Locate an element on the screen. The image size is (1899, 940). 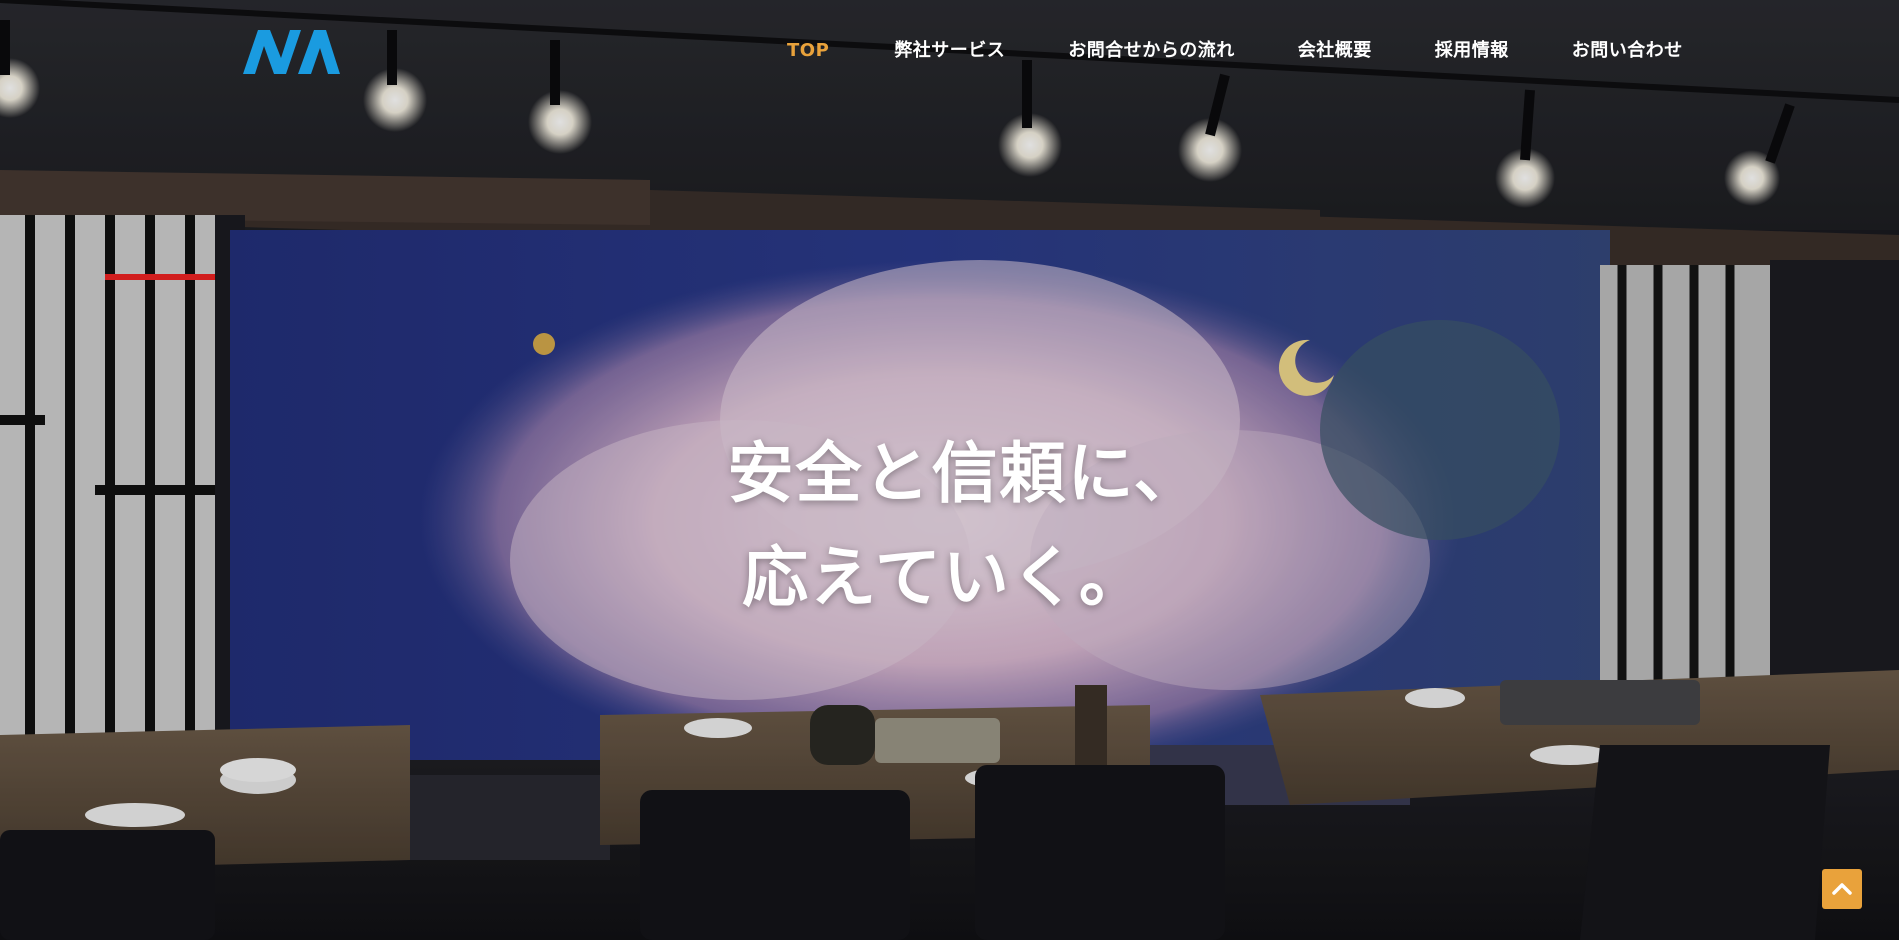
back-to-top-button is located at coordinates (1842, 889).